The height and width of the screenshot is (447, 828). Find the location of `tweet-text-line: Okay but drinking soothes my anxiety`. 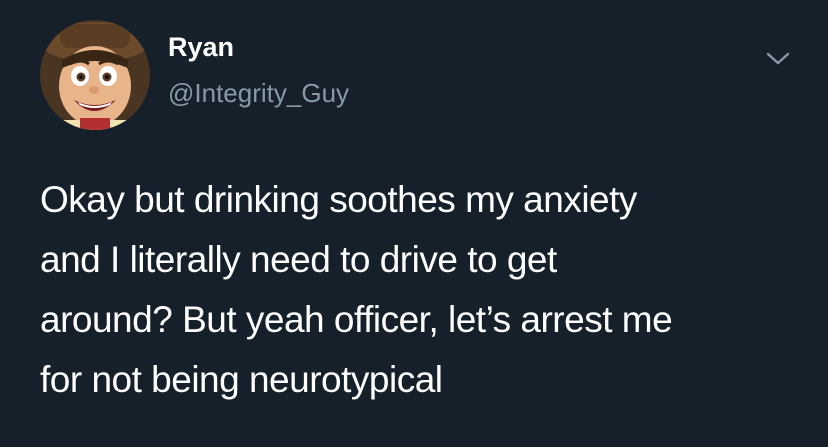

tweet-text-line: Okay but drinking soothes my anxiety is located at coordinates (338, 199).